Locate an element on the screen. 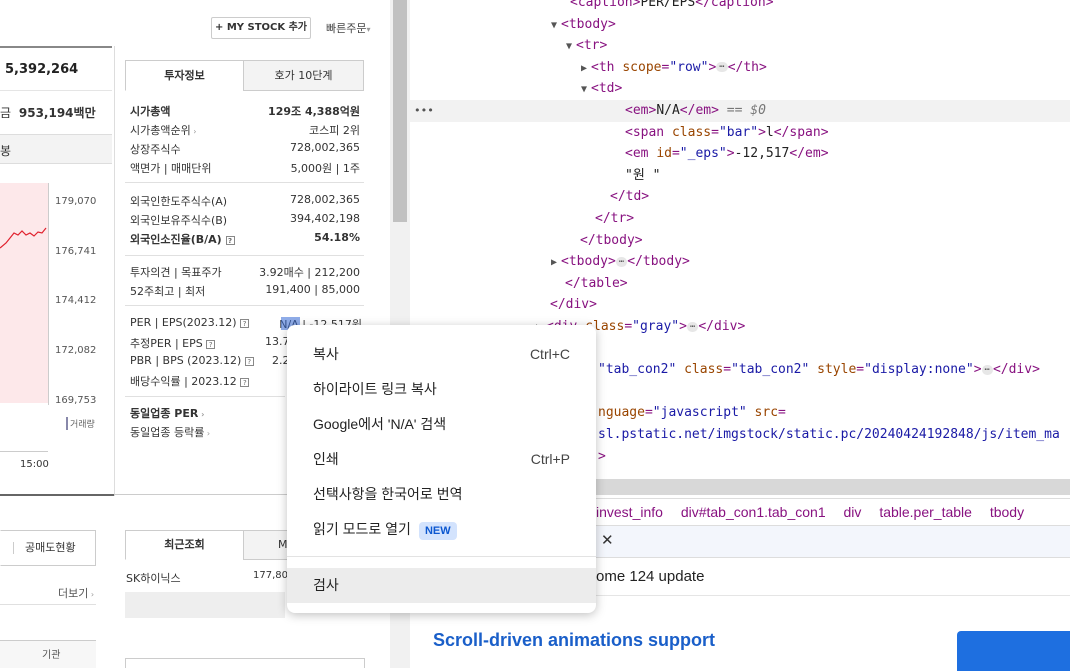  menu-item-google-search: Google에서 'N/A' 검색 is located at coordinates (441, 424).